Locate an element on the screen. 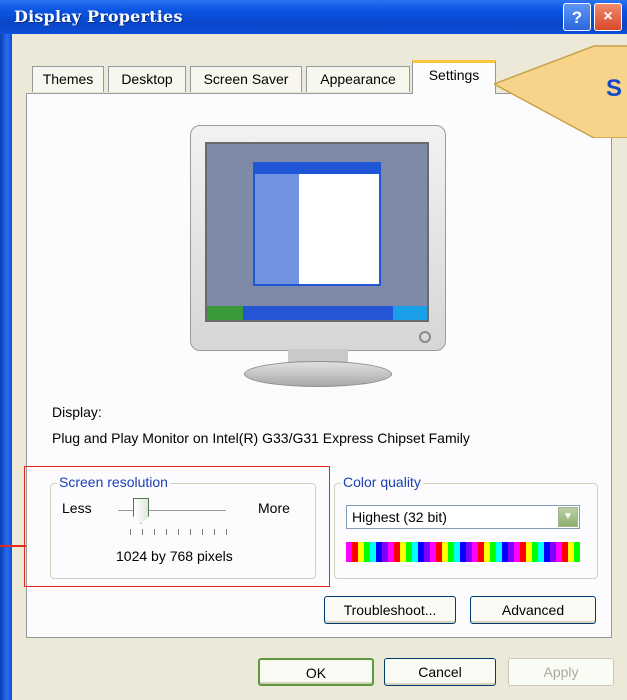  apply-button: Apply is located at coordinates (561, 672).